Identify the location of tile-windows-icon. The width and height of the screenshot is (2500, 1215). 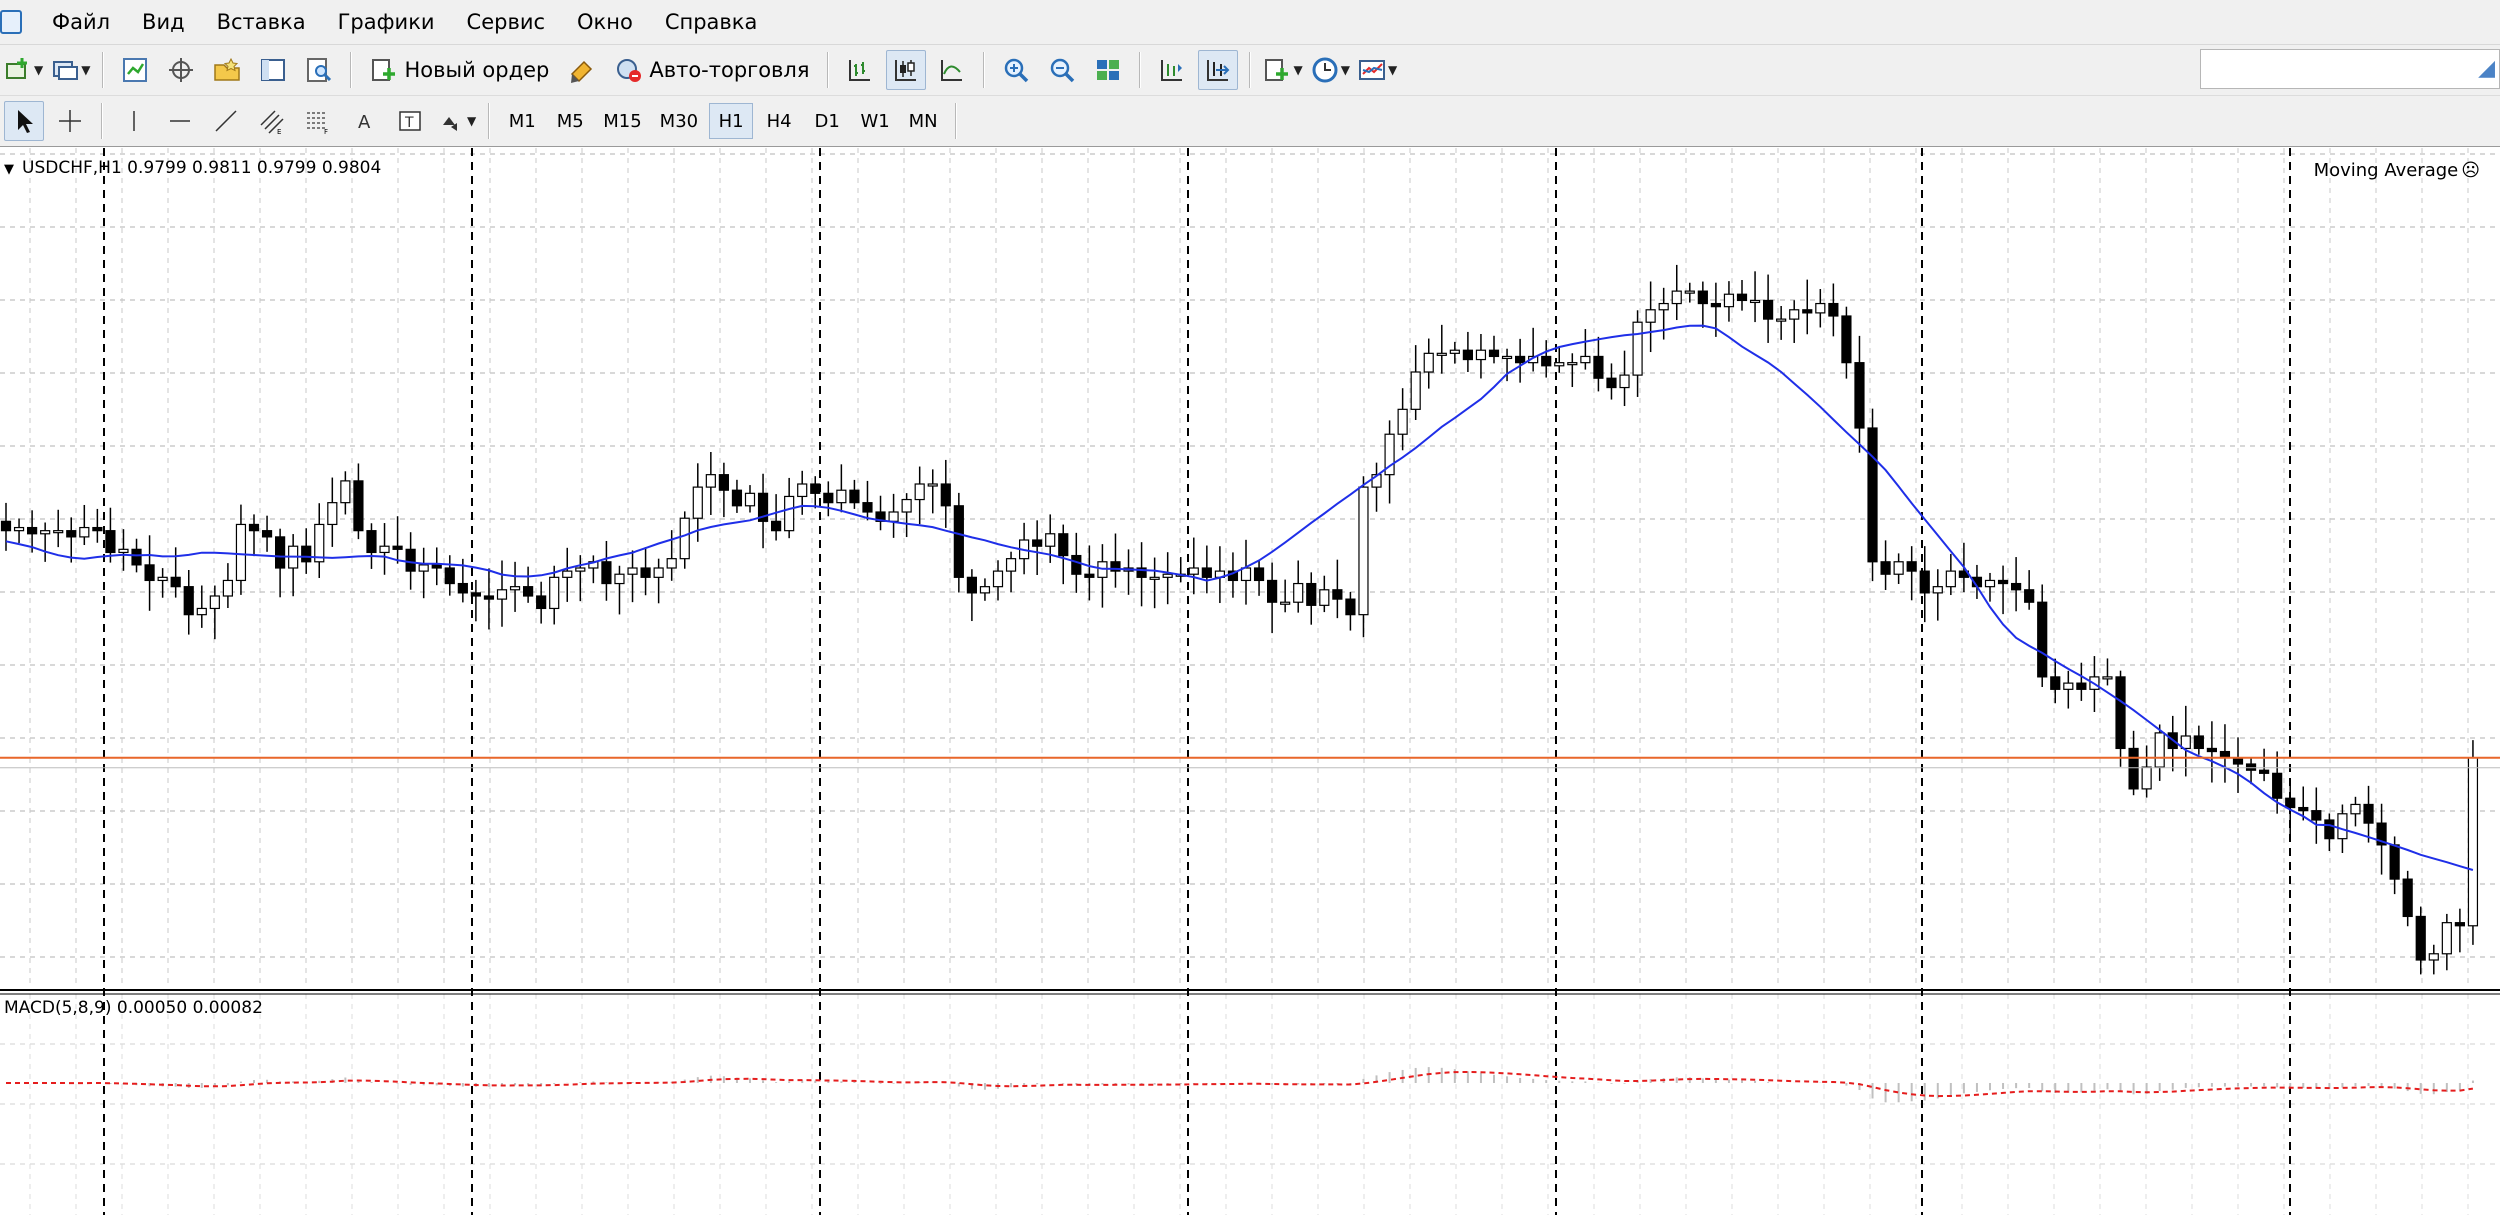
(1108, 70).